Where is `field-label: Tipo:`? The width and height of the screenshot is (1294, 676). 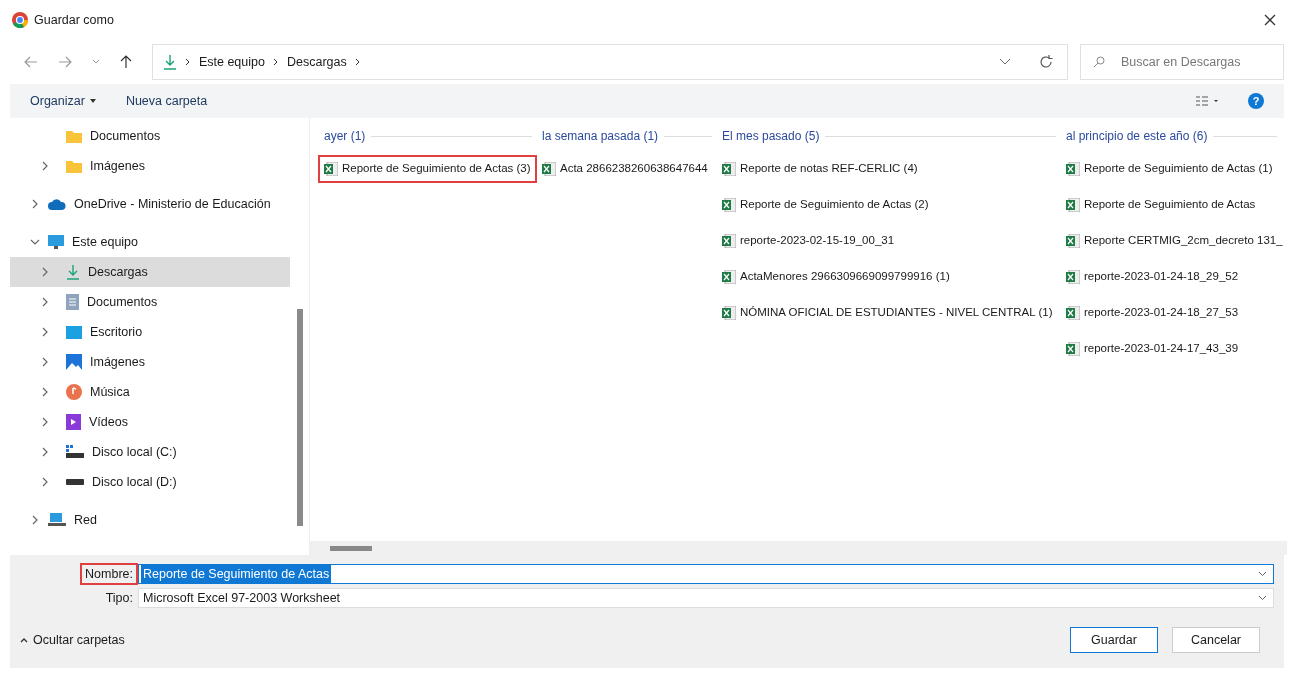
field-label: Tipo: is located at coordinates (119, 598).